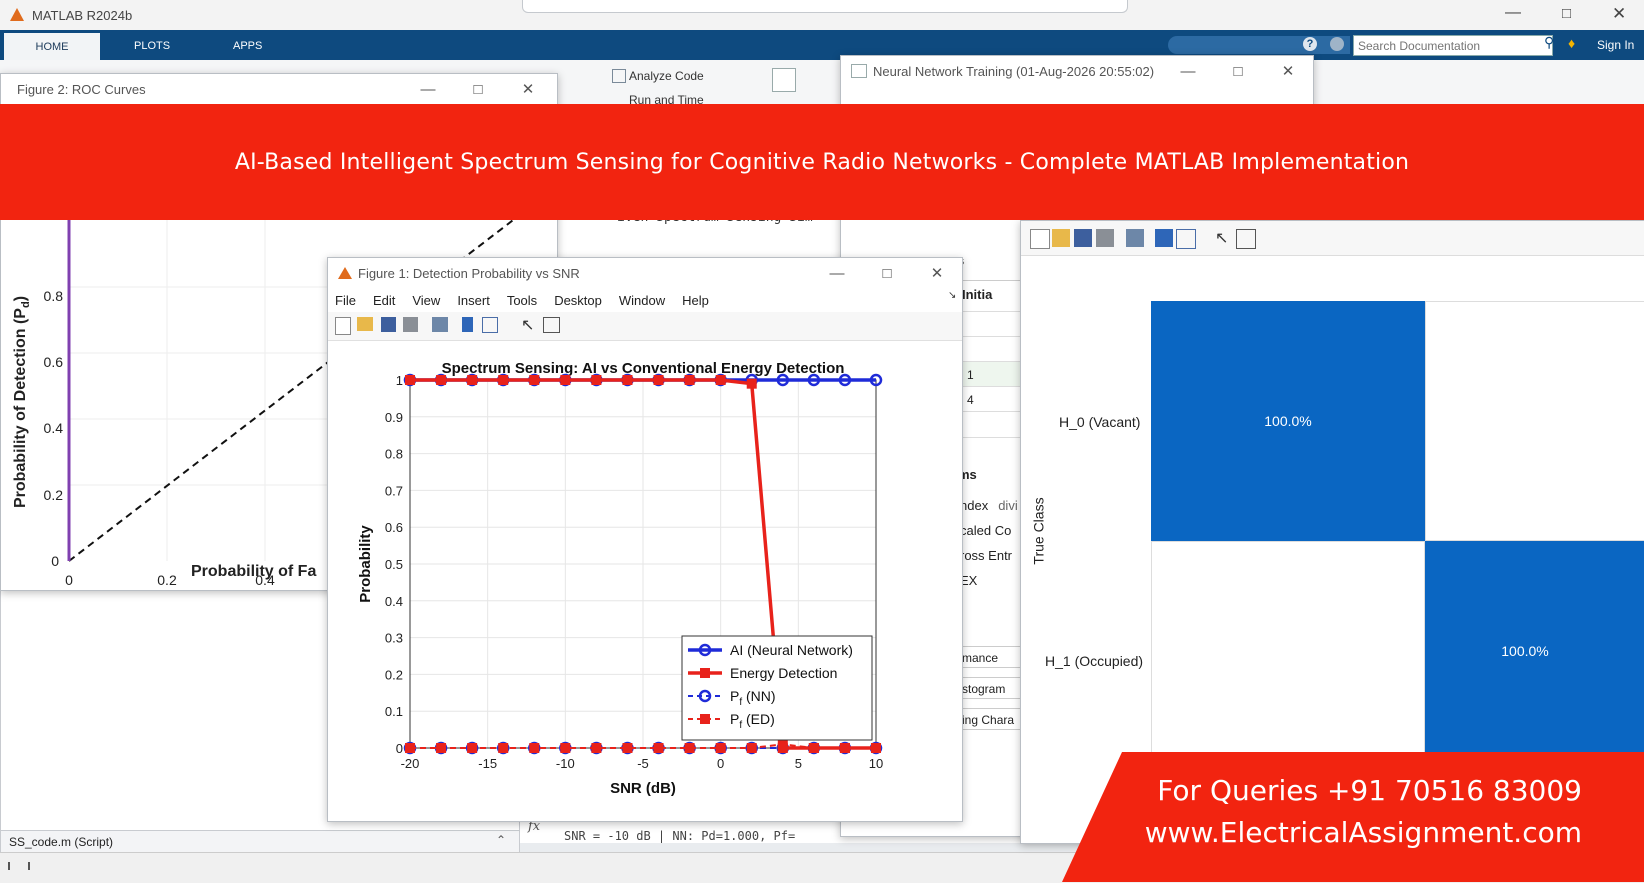 This screenshot has height=883, width=1644. Describe the element at coordinates (695, 300) in the screenshot. I see `menu-help: Help` at that location.